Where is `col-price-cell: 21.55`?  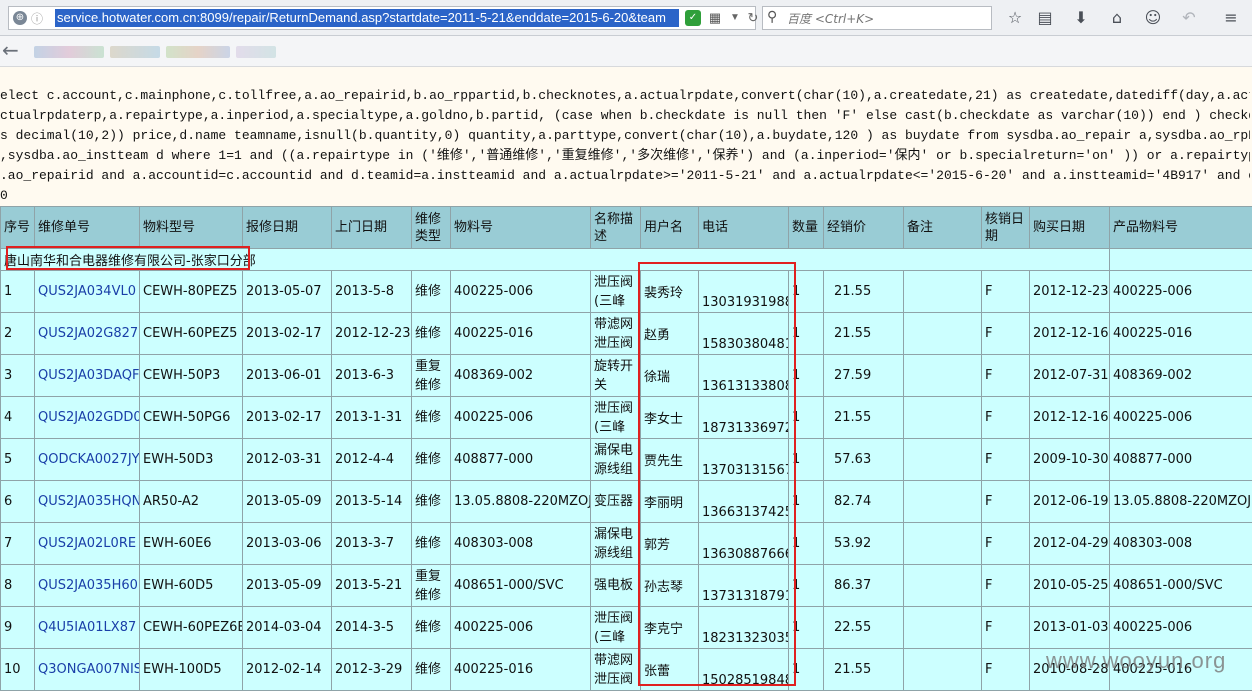
col-price-cell: 21.55 is located at coordinates (864, 418).